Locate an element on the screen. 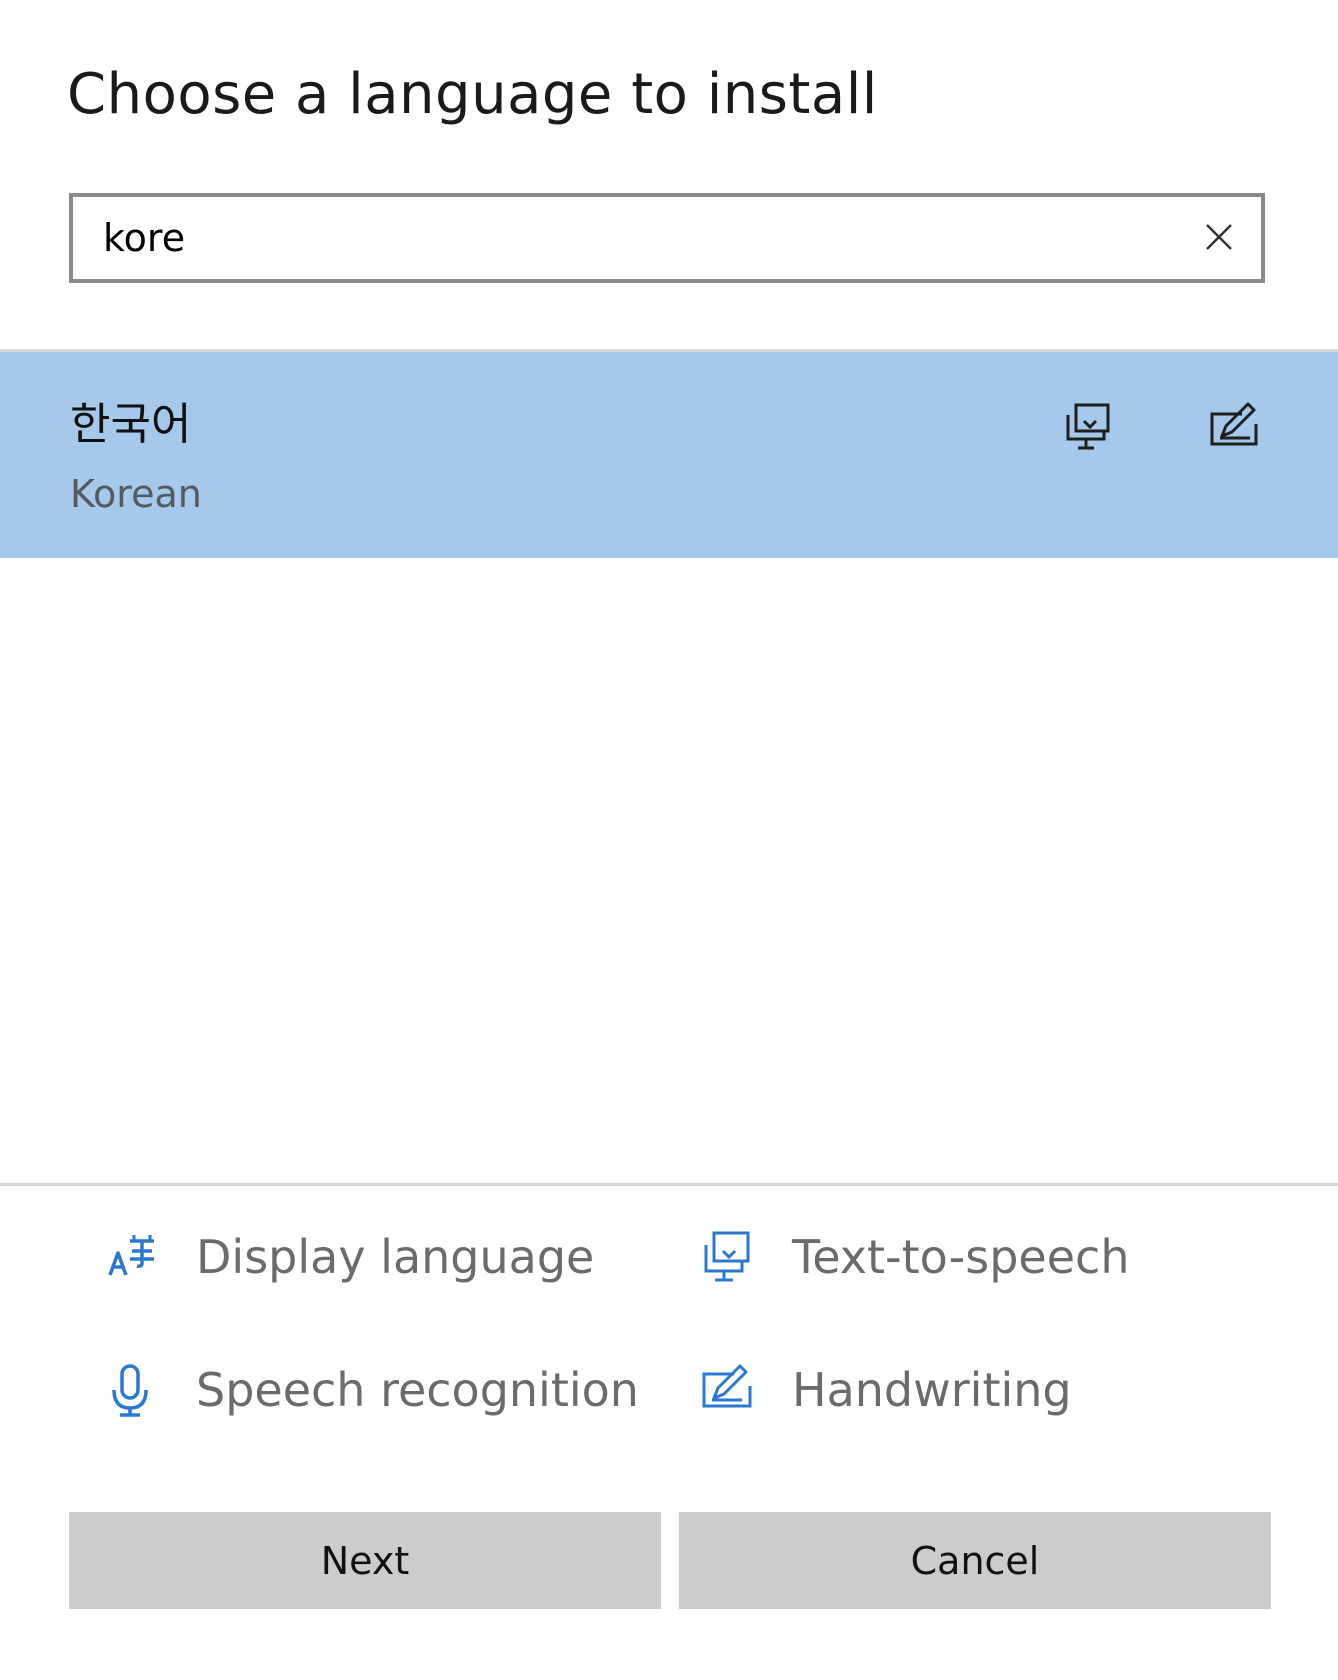  close-icon is located at coordinates (1219, 237).